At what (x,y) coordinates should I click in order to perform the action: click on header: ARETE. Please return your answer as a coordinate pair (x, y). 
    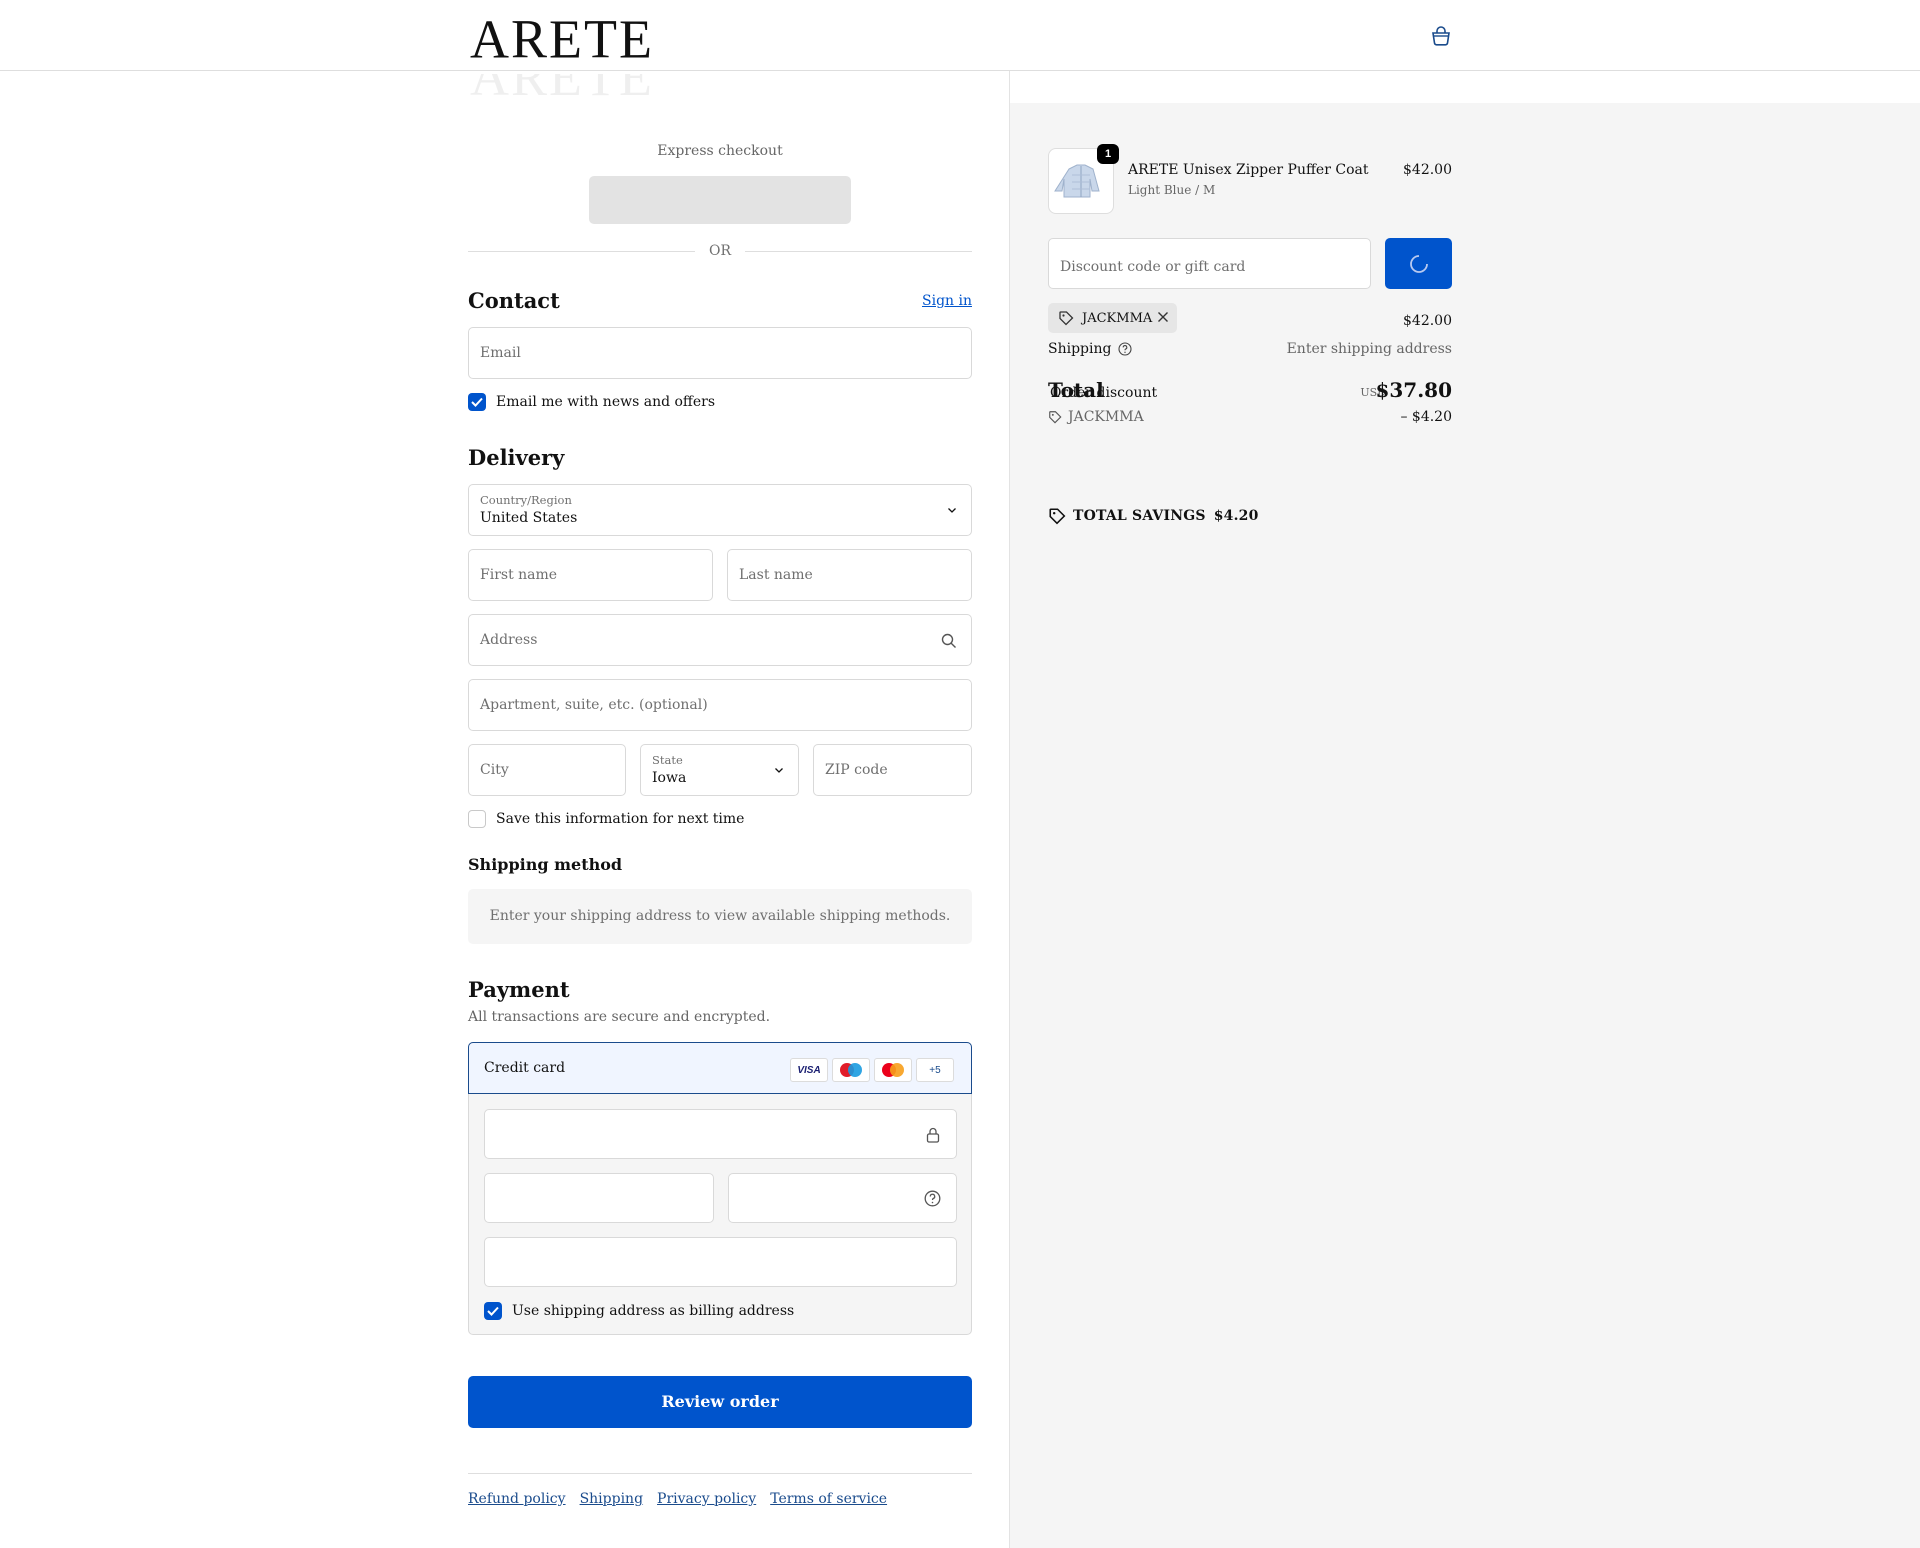
    Looking at the image, I should click on (960, 35).